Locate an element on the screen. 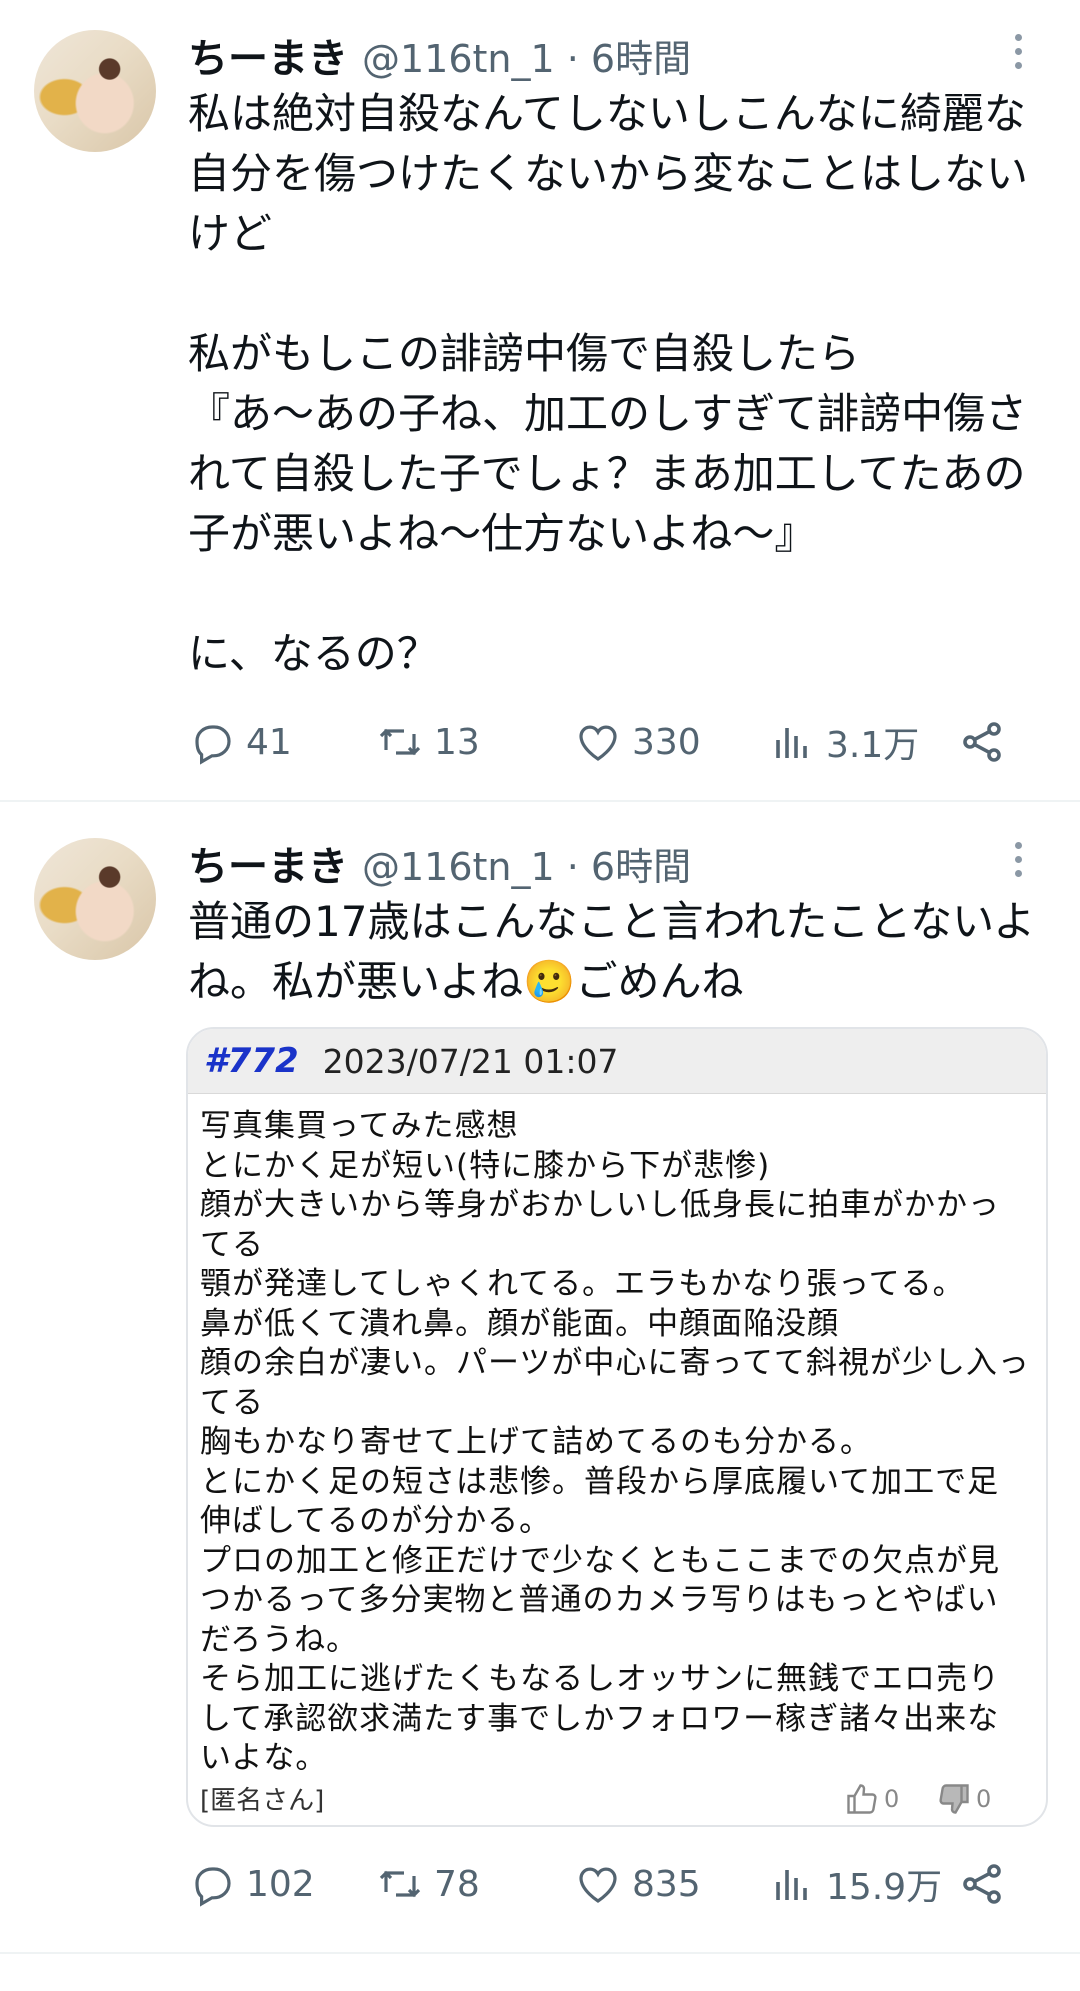 Image resolution: width=1080 pixels, height=1991 pixels. downvote-count: 0 is located at coordinates (984, 1799).